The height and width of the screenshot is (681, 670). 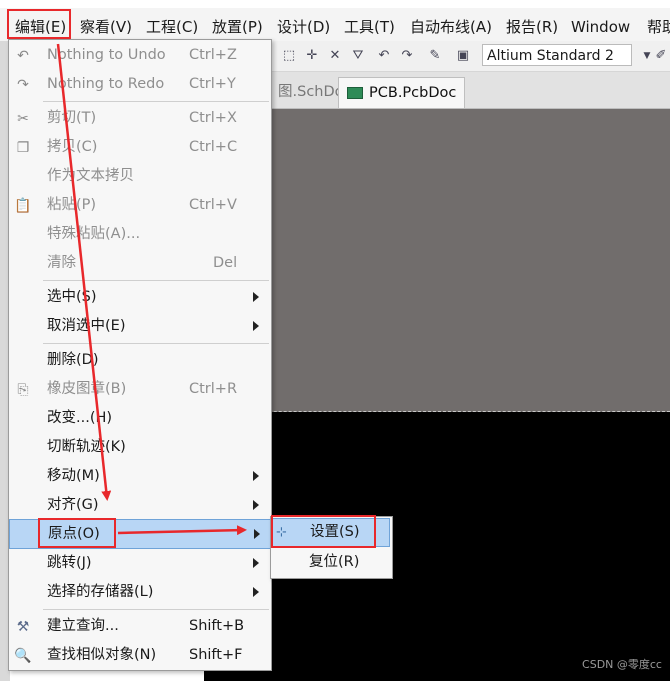 I want to click on arrow-origin-to-set, so click(x=182, y=530).